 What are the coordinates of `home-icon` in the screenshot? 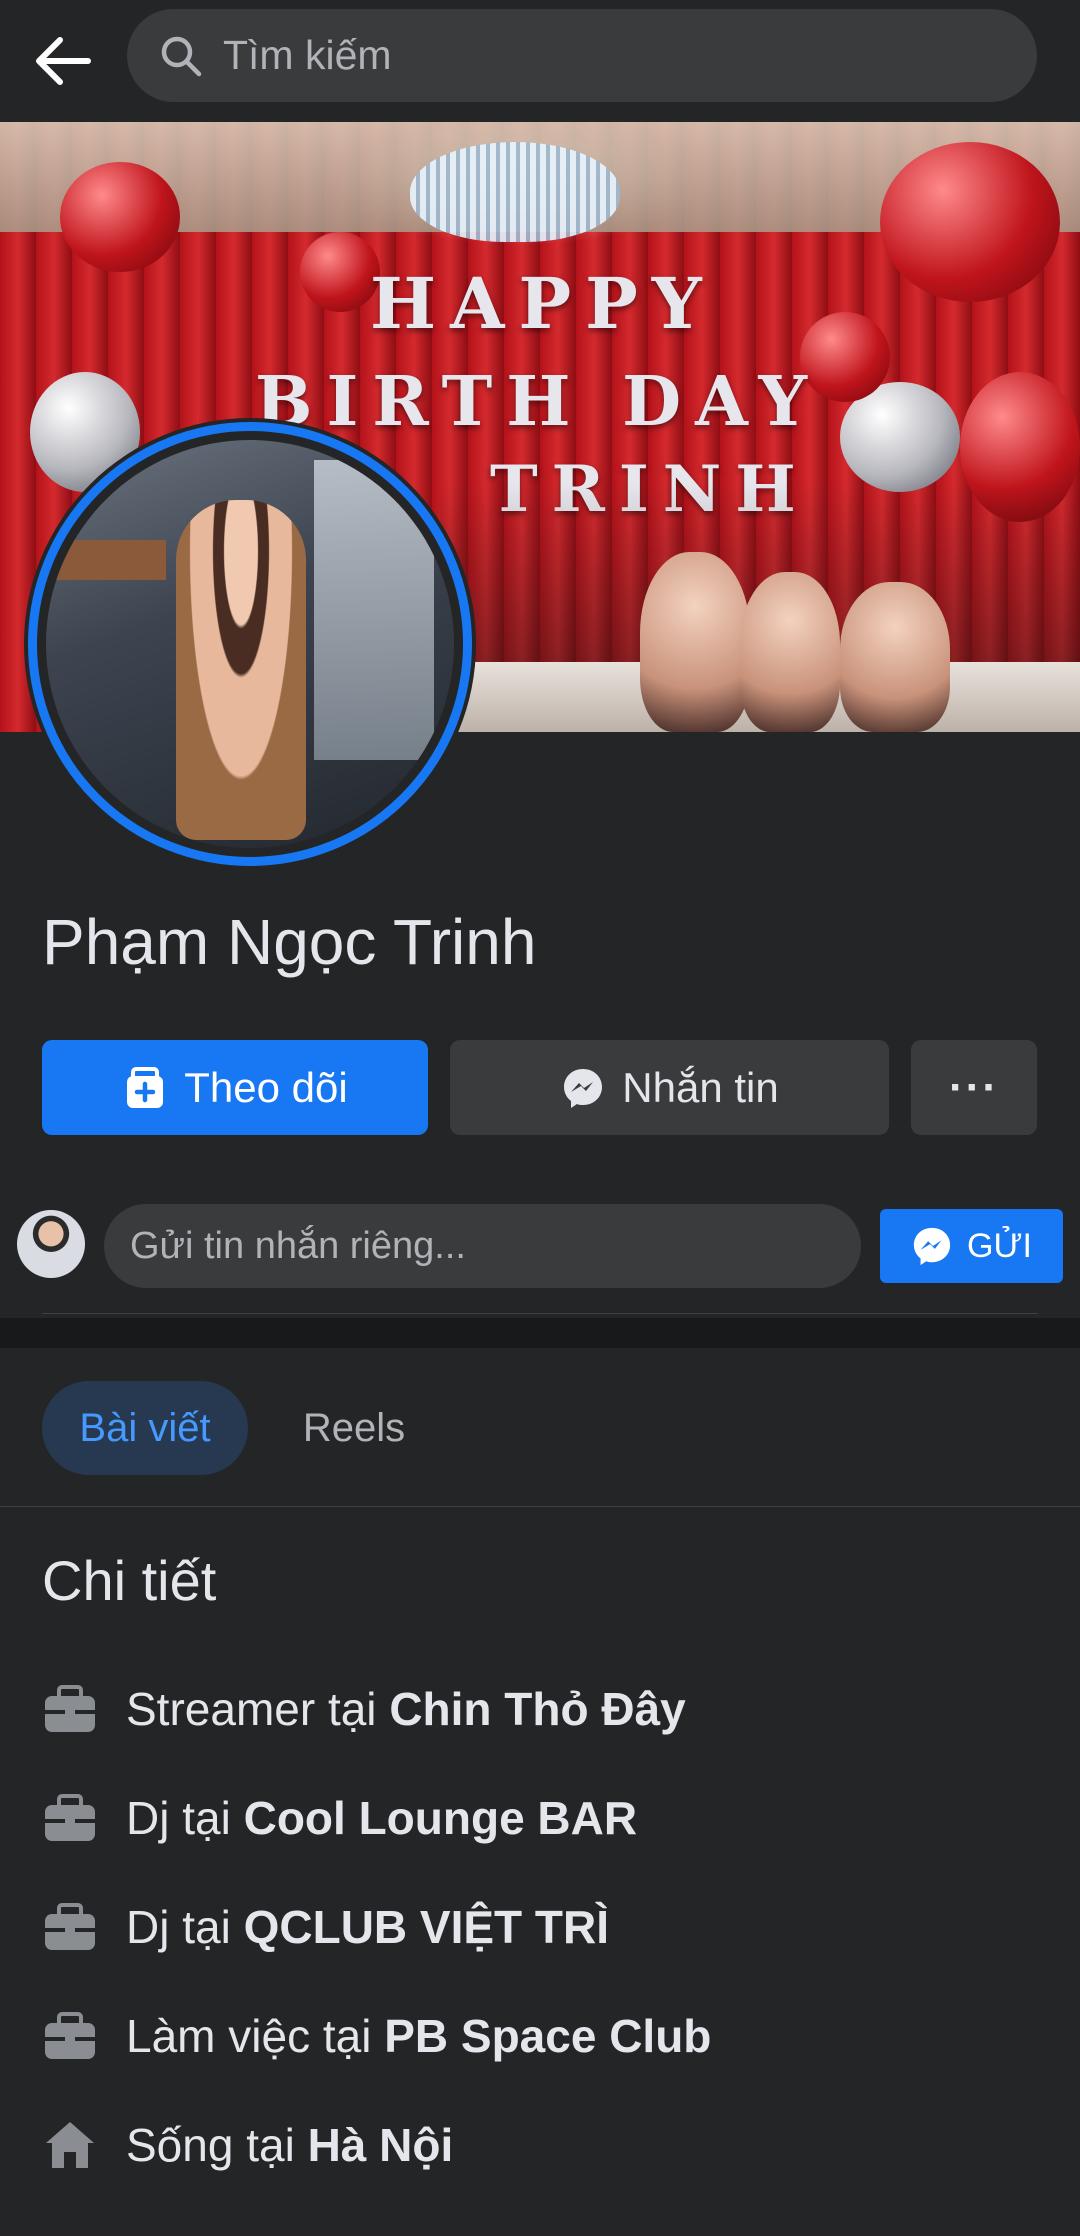 It's located at (70, 2145).